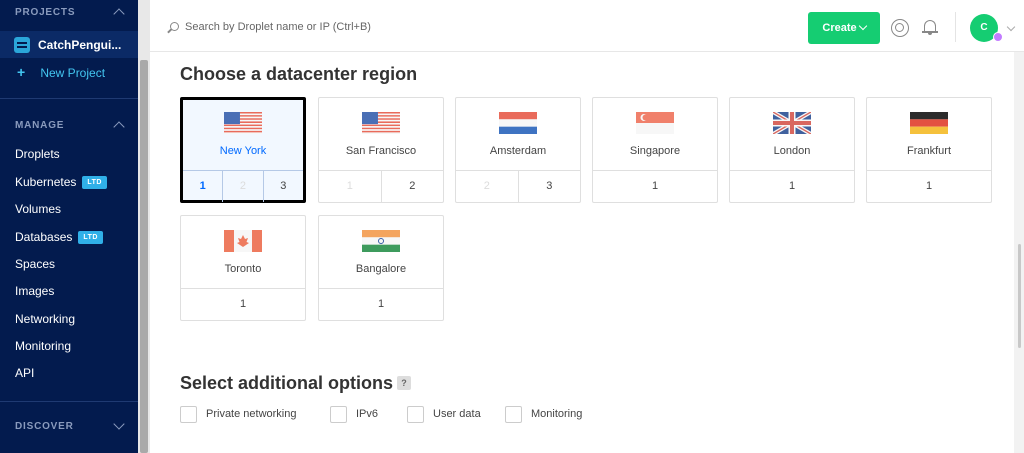  I want to click on new-project-link: + New Project, so click(61, 72).